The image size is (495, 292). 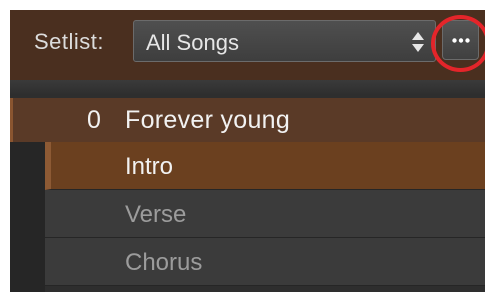 I want to click on part-label: Verse, so click(x=156, y=214).